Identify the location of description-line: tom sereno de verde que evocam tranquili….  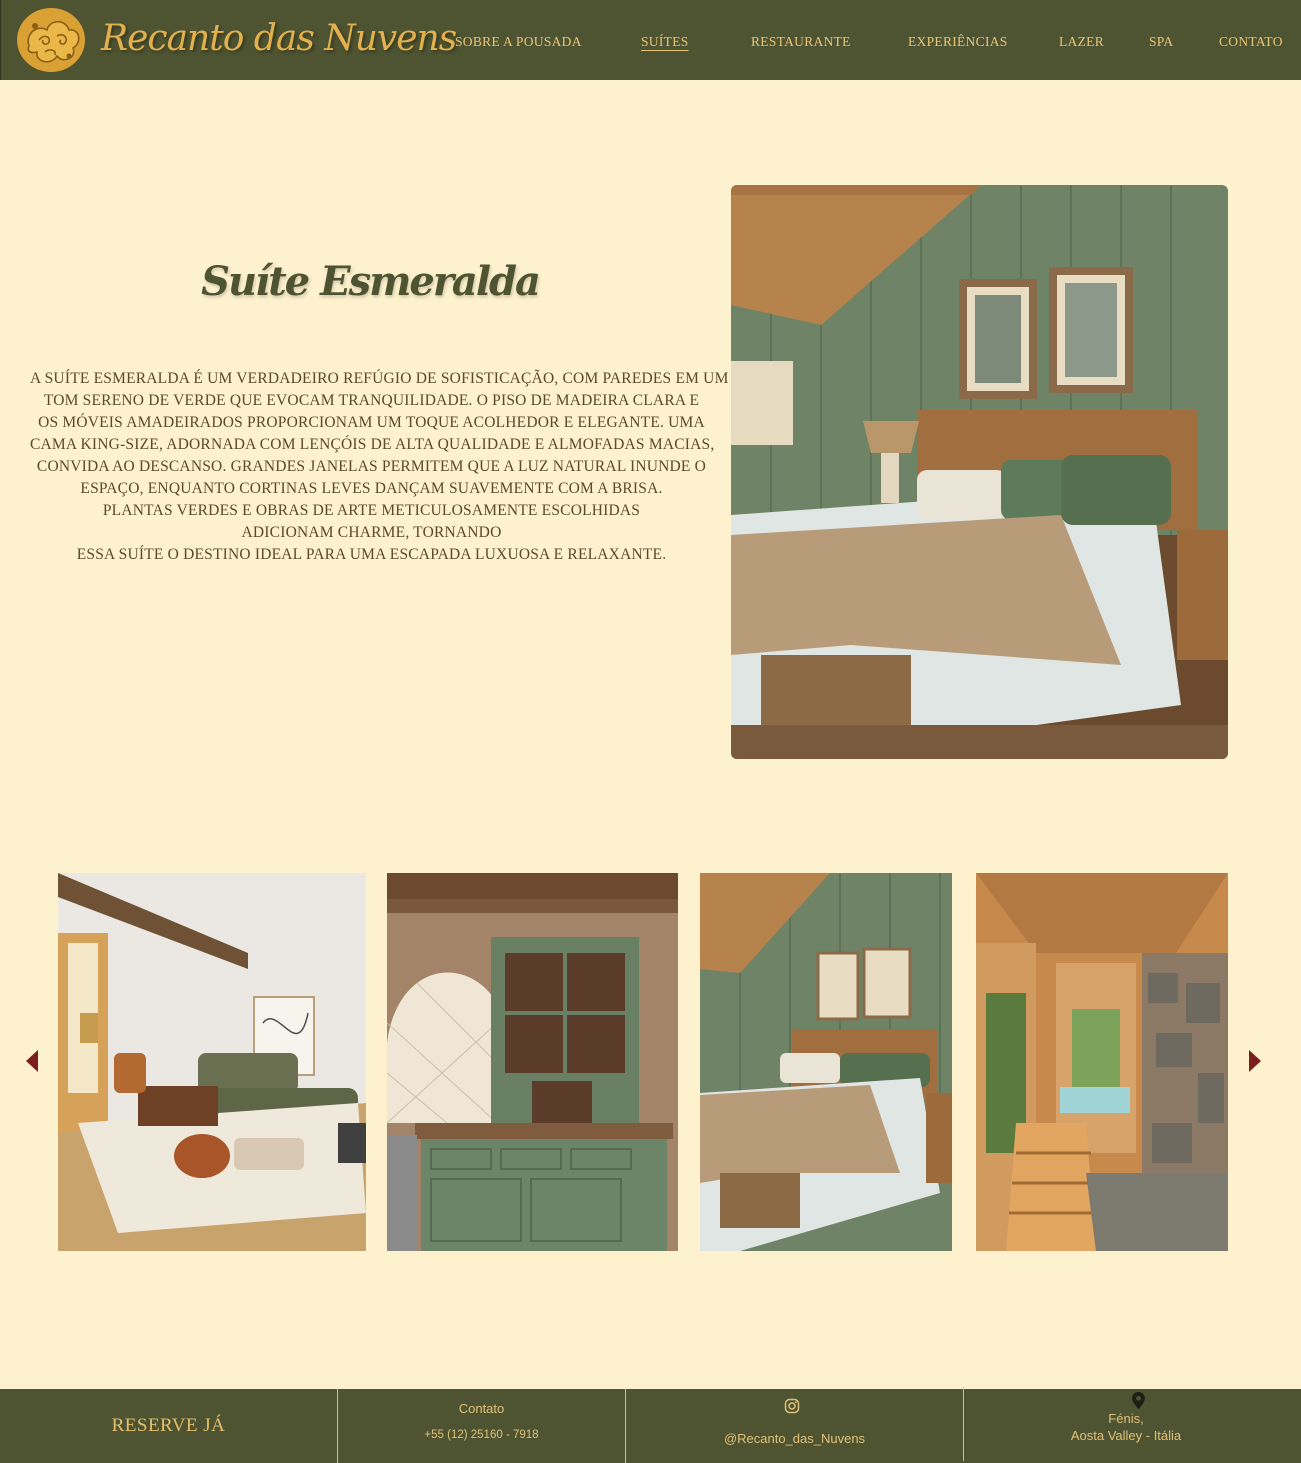
(371, 400).